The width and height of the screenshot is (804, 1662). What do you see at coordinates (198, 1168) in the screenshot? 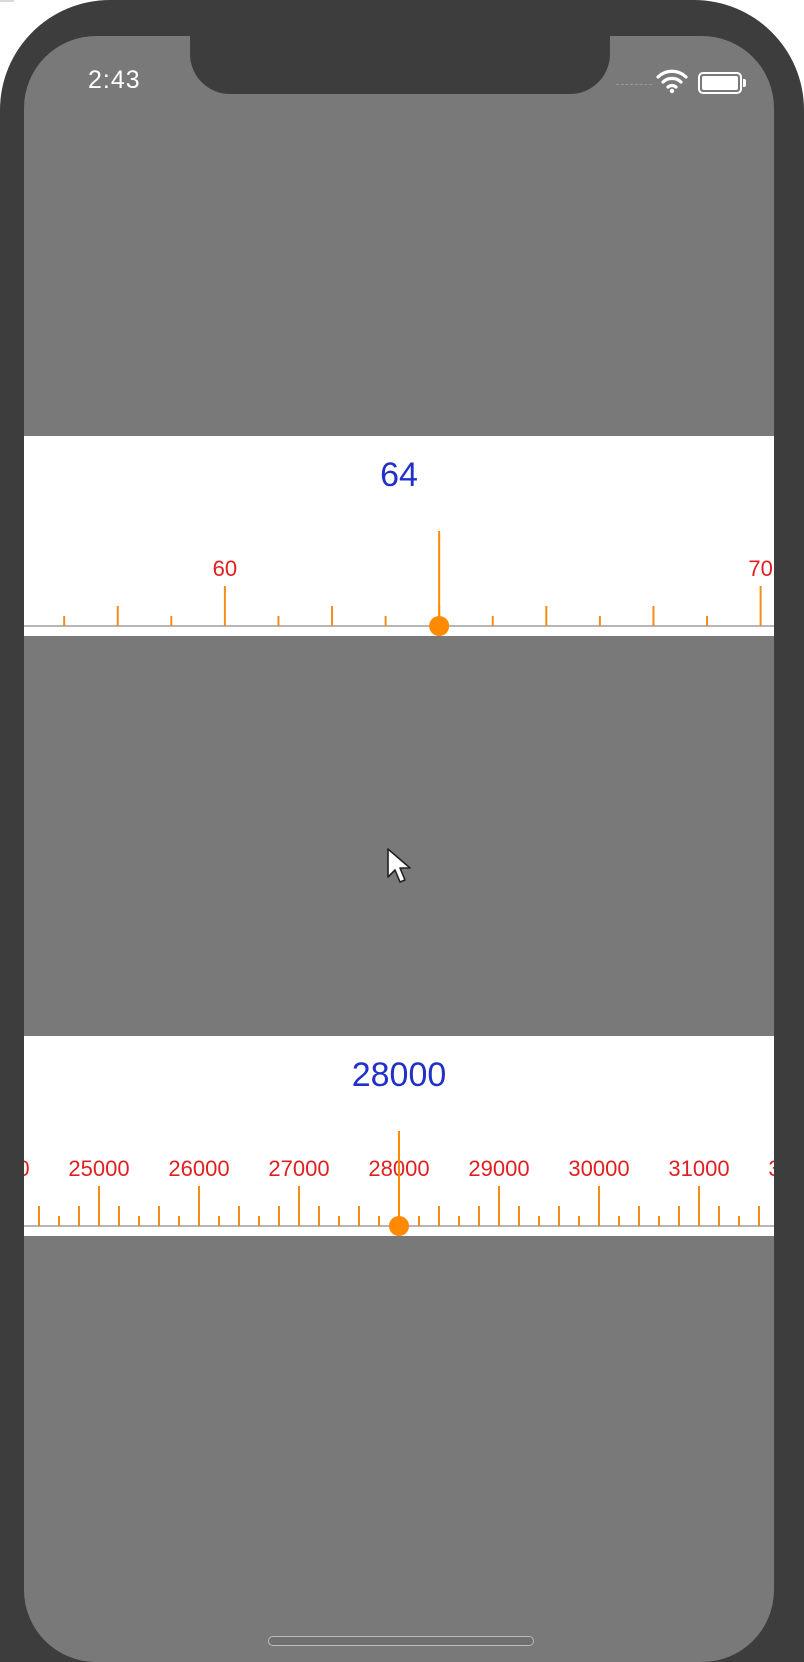
I see `ruler-tick-label: 26000` at bounding box center [198, 1168].